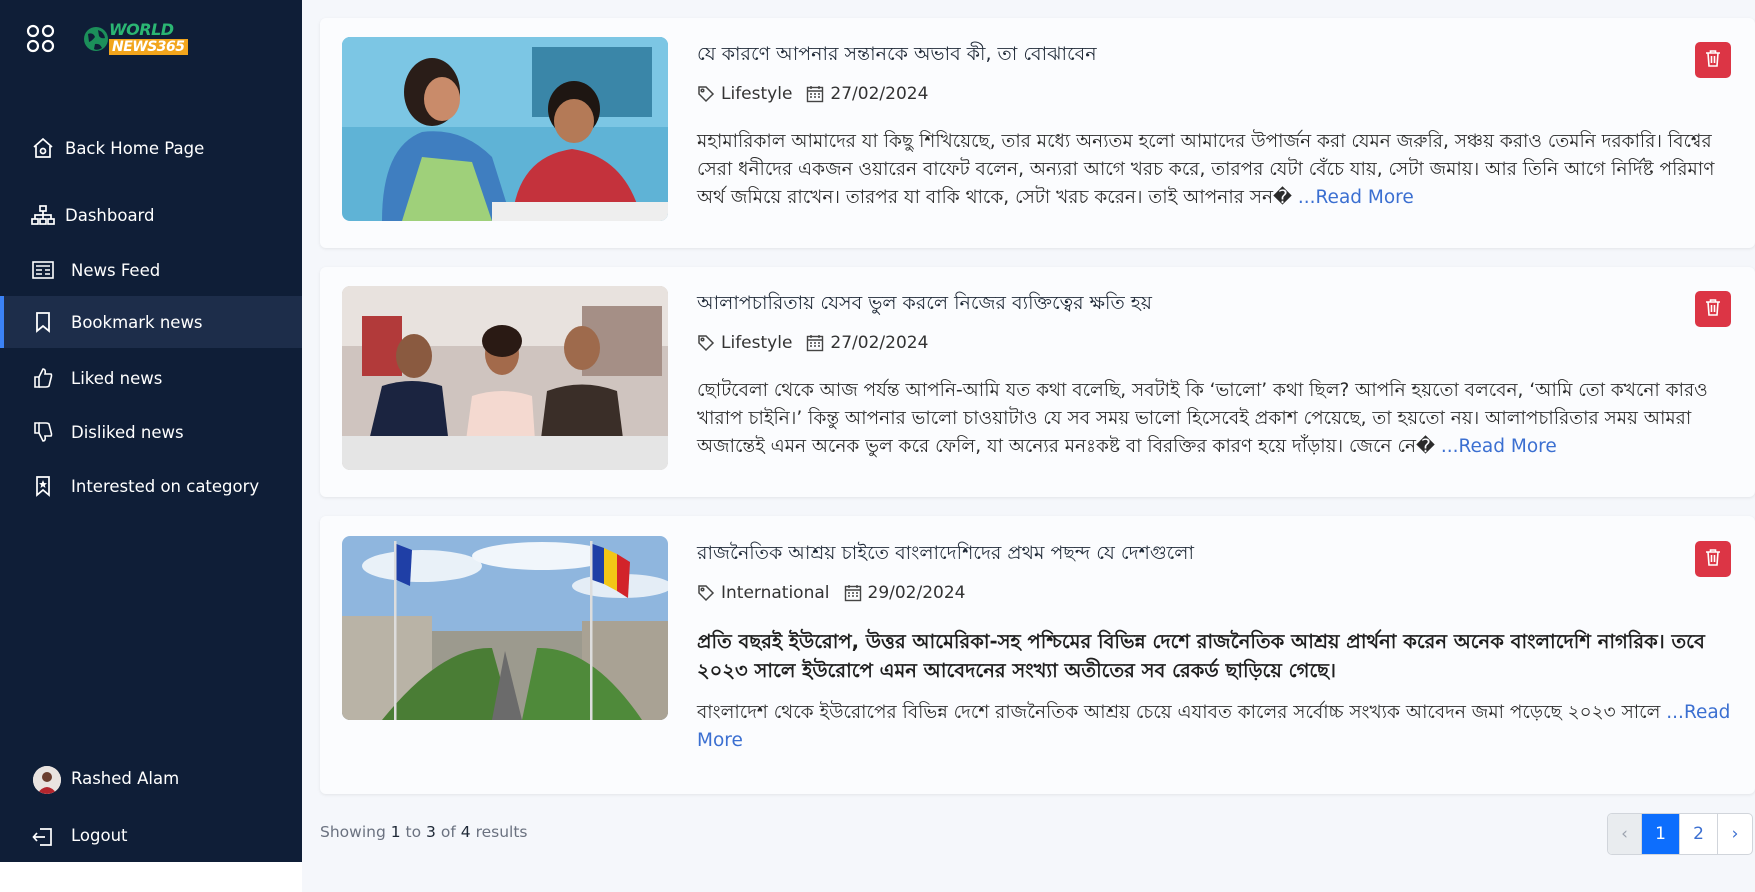 Image resolution: width=1755 pixels, height=892 pixels. Describe the element at coordinates (117, 378) in the screenshot. I see `sidebar-item-label: Liked news` at that location.